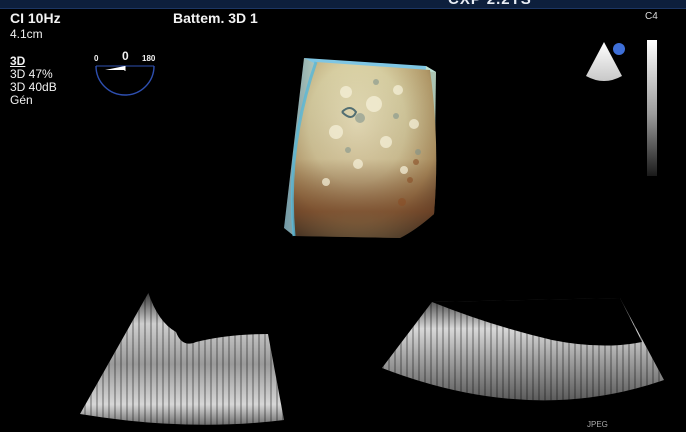 This screenshot has height=432, width=686. I want to click on frame-rate-label: CI 10Hz, so click(35, 18).